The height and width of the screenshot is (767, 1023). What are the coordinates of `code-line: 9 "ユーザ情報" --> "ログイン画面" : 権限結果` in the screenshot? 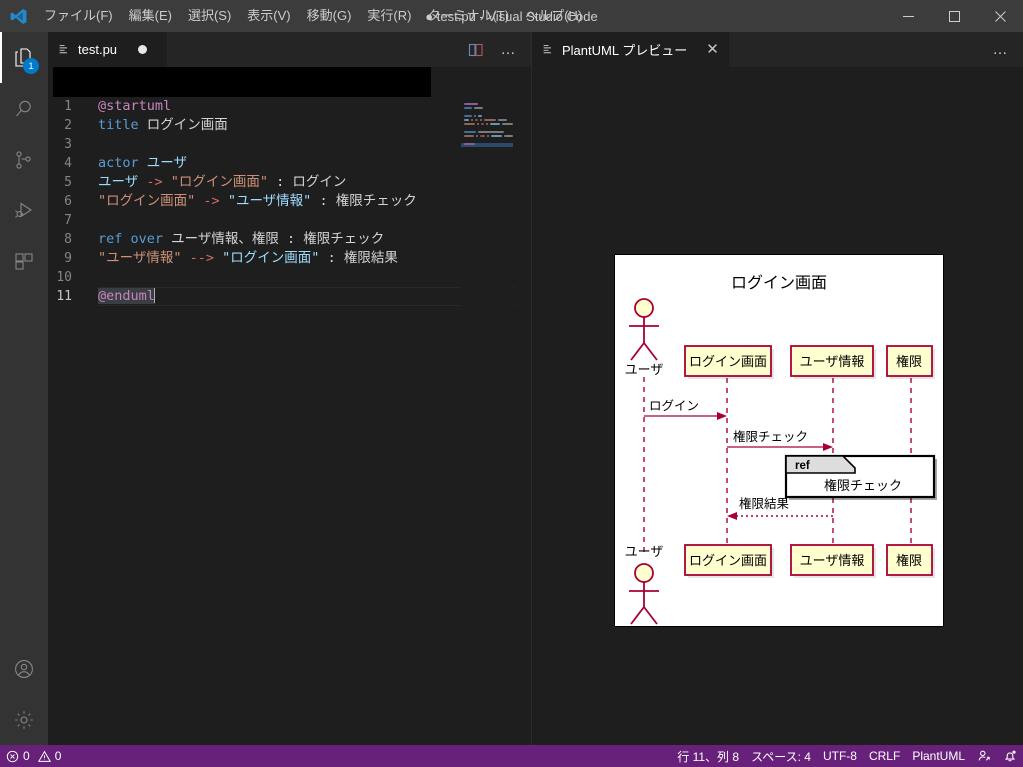 It's located at (289, 258).